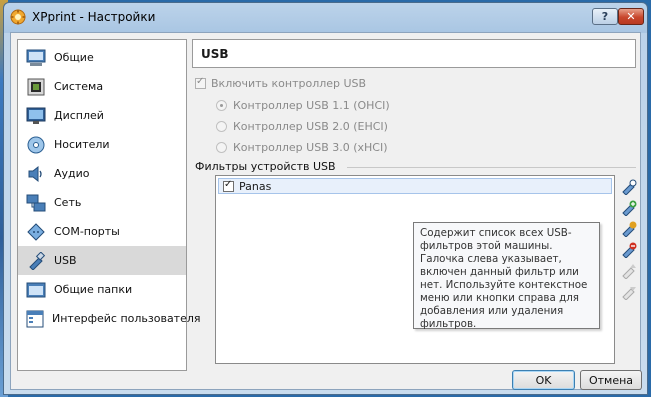 This screenshot has width=651, height=397. Describe the element at coordinates (215, 54) in the screenshot. I see `page-title: USB` at that location.